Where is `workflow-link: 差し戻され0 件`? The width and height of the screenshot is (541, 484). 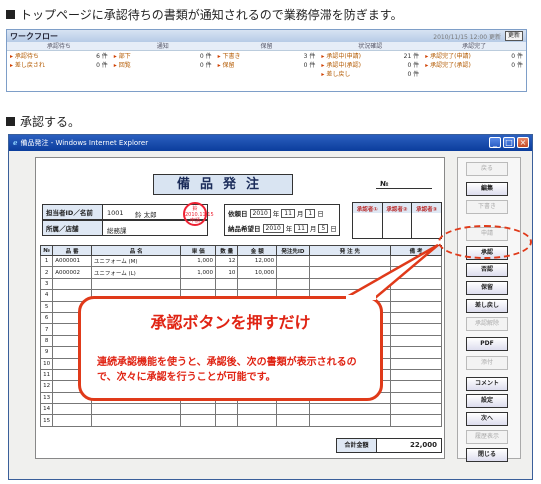
workflow-link: 差し戻され0 件 is located at coordinates (59, 65).